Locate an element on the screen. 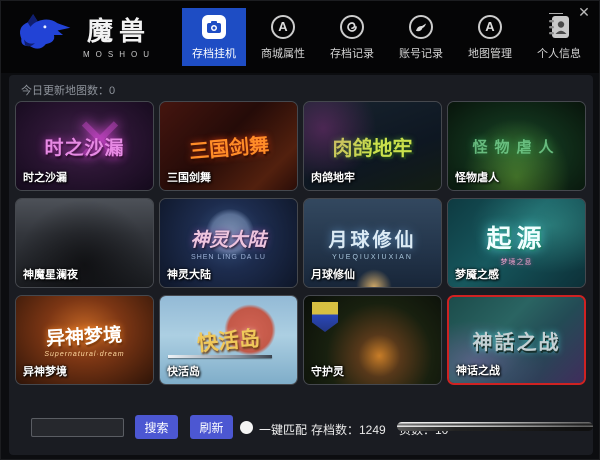 The width and height of the screenshot is (600, 460). tab-account-records: 账号记录 is located at coordinates (421, 37).